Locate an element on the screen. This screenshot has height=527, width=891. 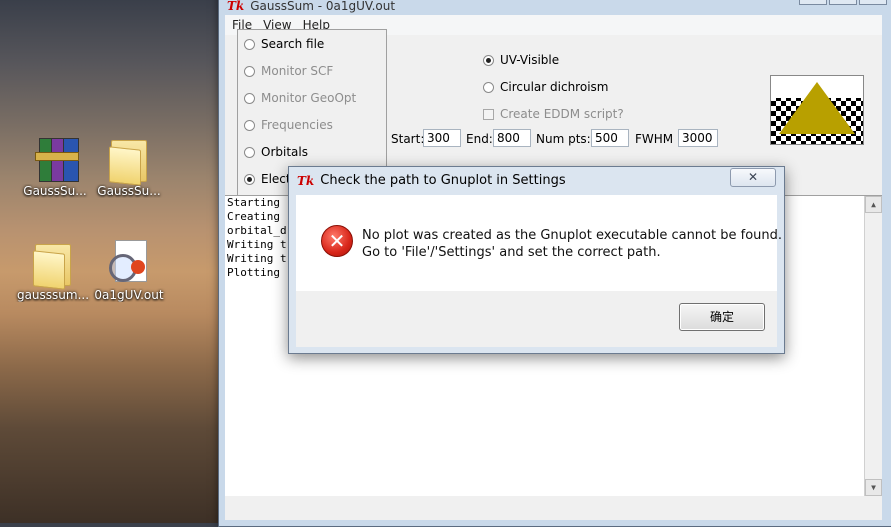
window-title-bar: Tk GaussSum - 0a1gUV.out is located at coordinates (311, 7).